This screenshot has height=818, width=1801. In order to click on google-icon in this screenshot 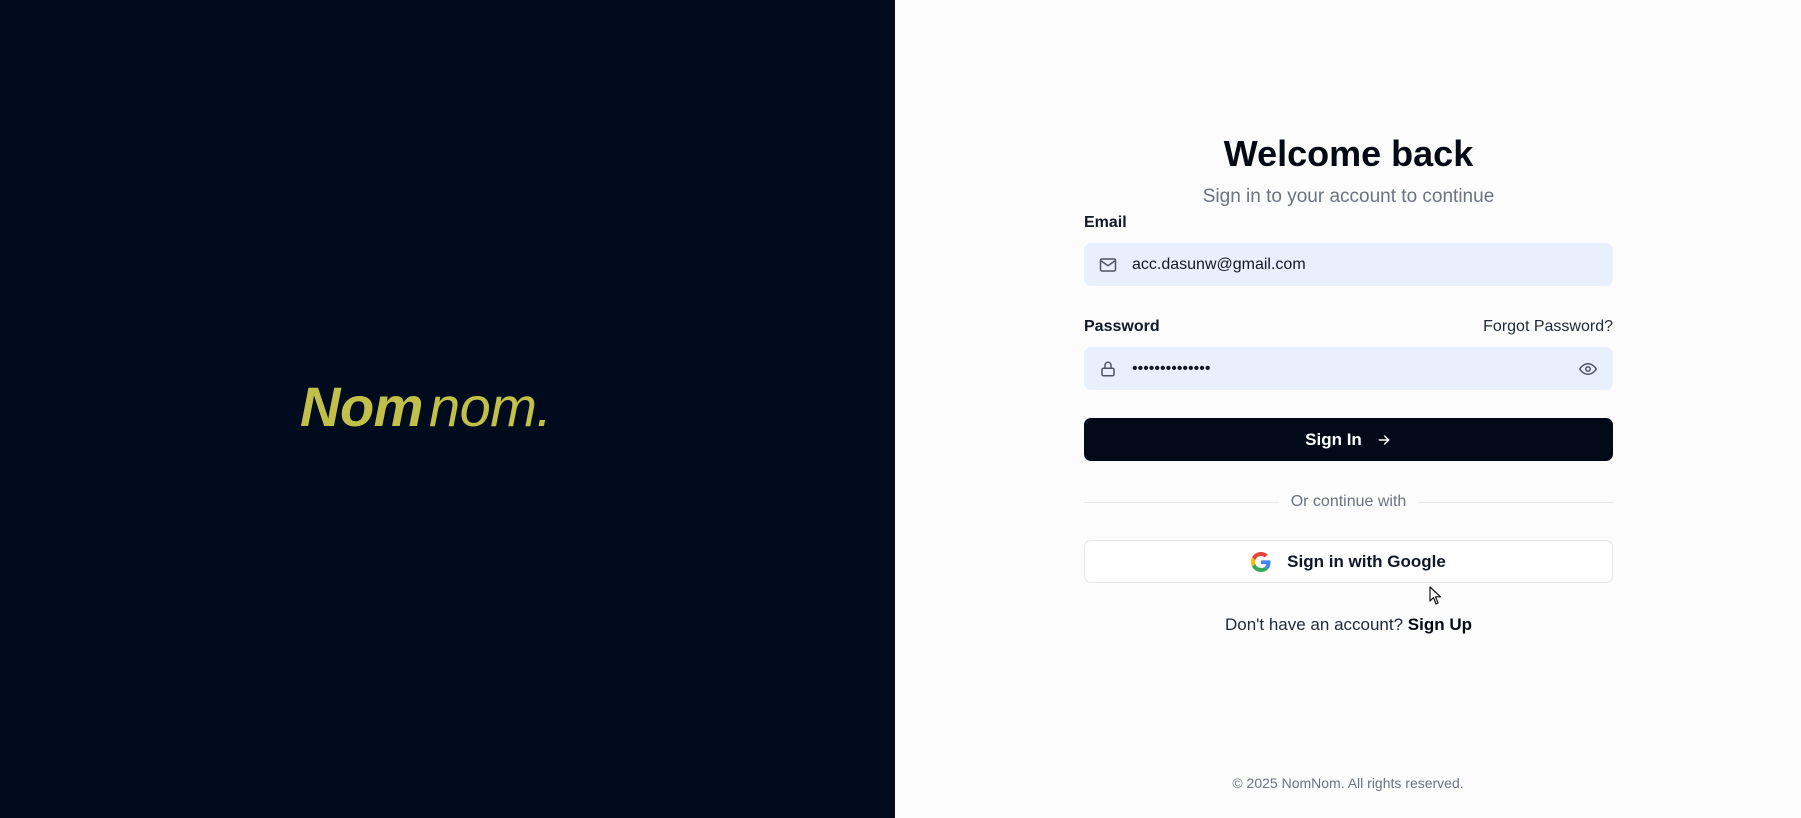, I will do `click(1261, 561)`.